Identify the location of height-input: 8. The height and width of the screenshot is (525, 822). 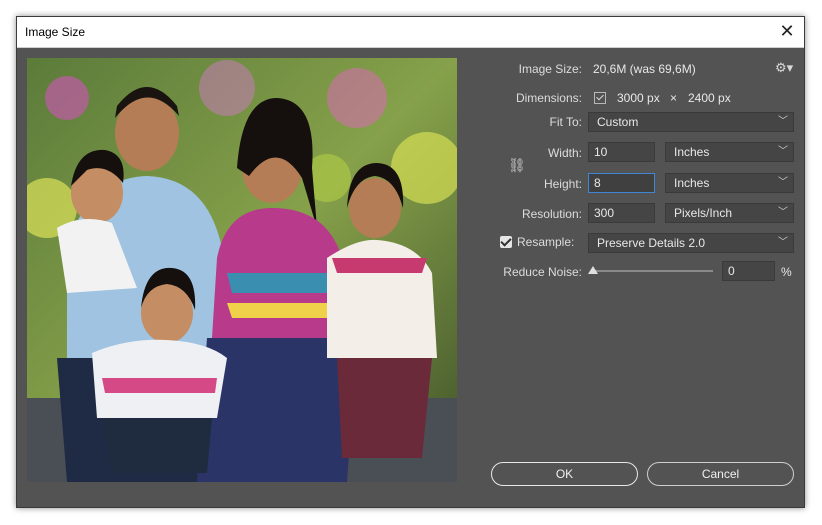
(621, 183).